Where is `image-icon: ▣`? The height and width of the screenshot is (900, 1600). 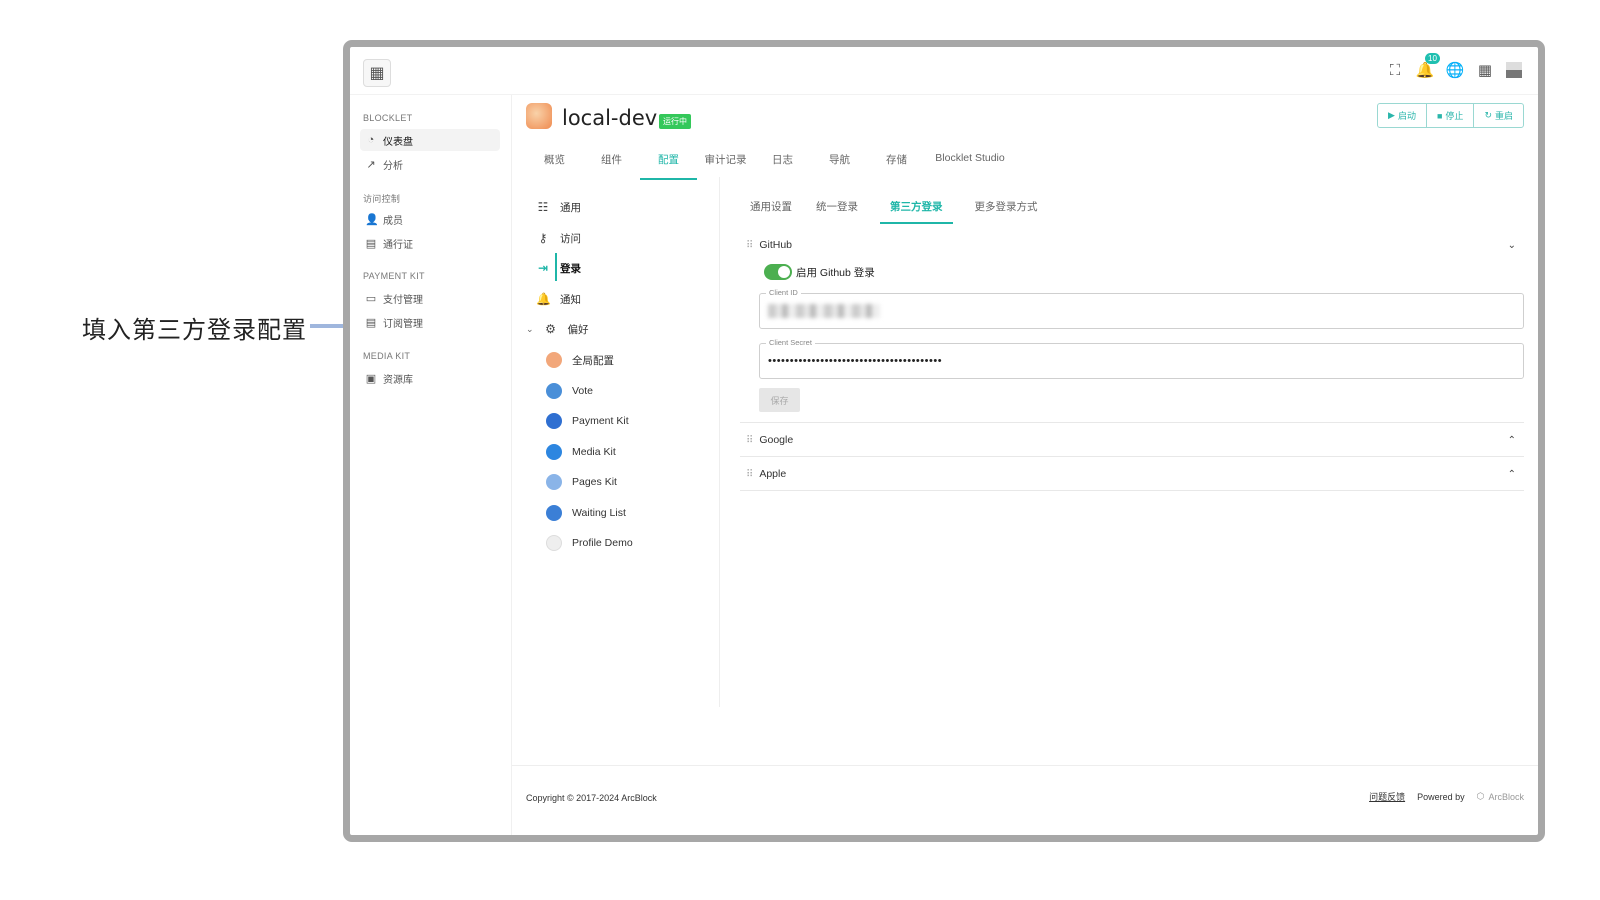 image-icon: ▣ is located at coordinates (371, 378).